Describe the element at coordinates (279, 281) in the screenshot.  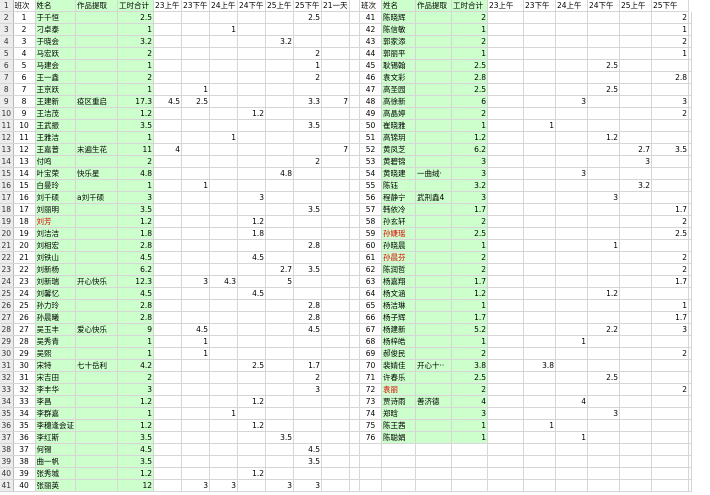
I see `data-cell: 5` at that location.